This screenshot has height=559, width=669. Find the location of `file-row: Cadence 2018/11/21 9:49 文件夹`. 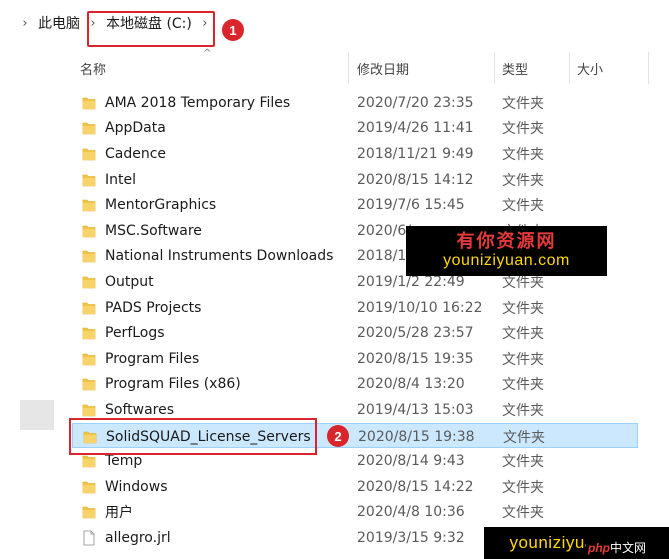

file-row: Cadence 2018/11/21 9:49 文件夹 is located at coordinates (334, 154).